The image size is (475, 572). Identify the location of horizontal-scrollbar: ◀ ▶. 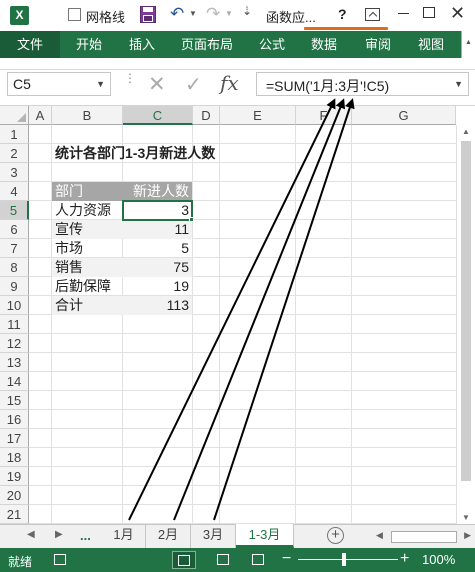
(423, 537).